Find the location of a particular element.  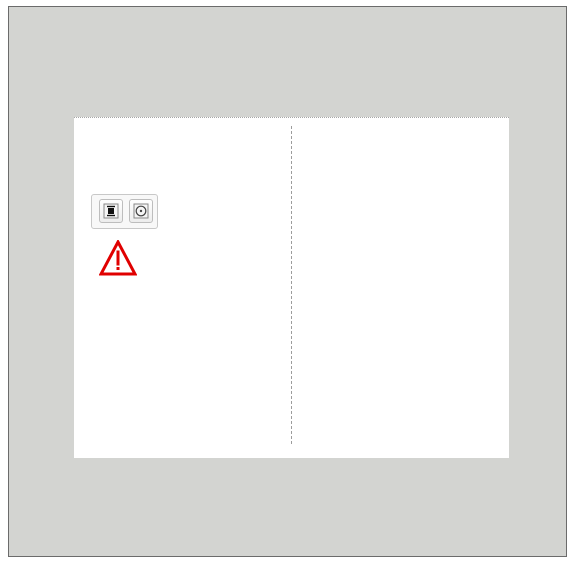

record-button is located at coordinates (141, 211).